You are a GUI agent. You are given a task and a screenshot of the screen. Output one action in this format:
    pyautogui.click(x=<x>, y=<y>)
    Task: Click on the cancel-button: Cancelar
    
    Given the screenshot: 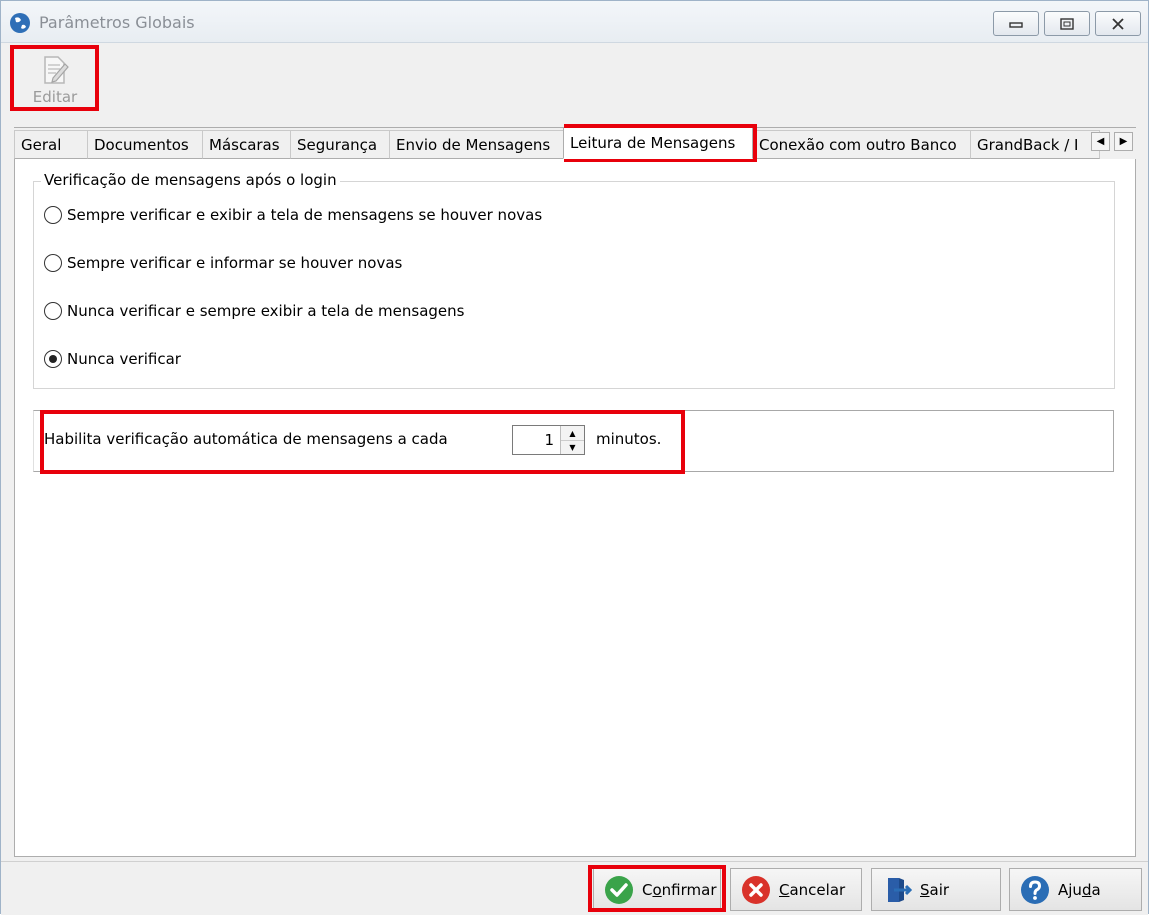 What is the action you would take?
    pyautogui.click(x=796, y=889)
    